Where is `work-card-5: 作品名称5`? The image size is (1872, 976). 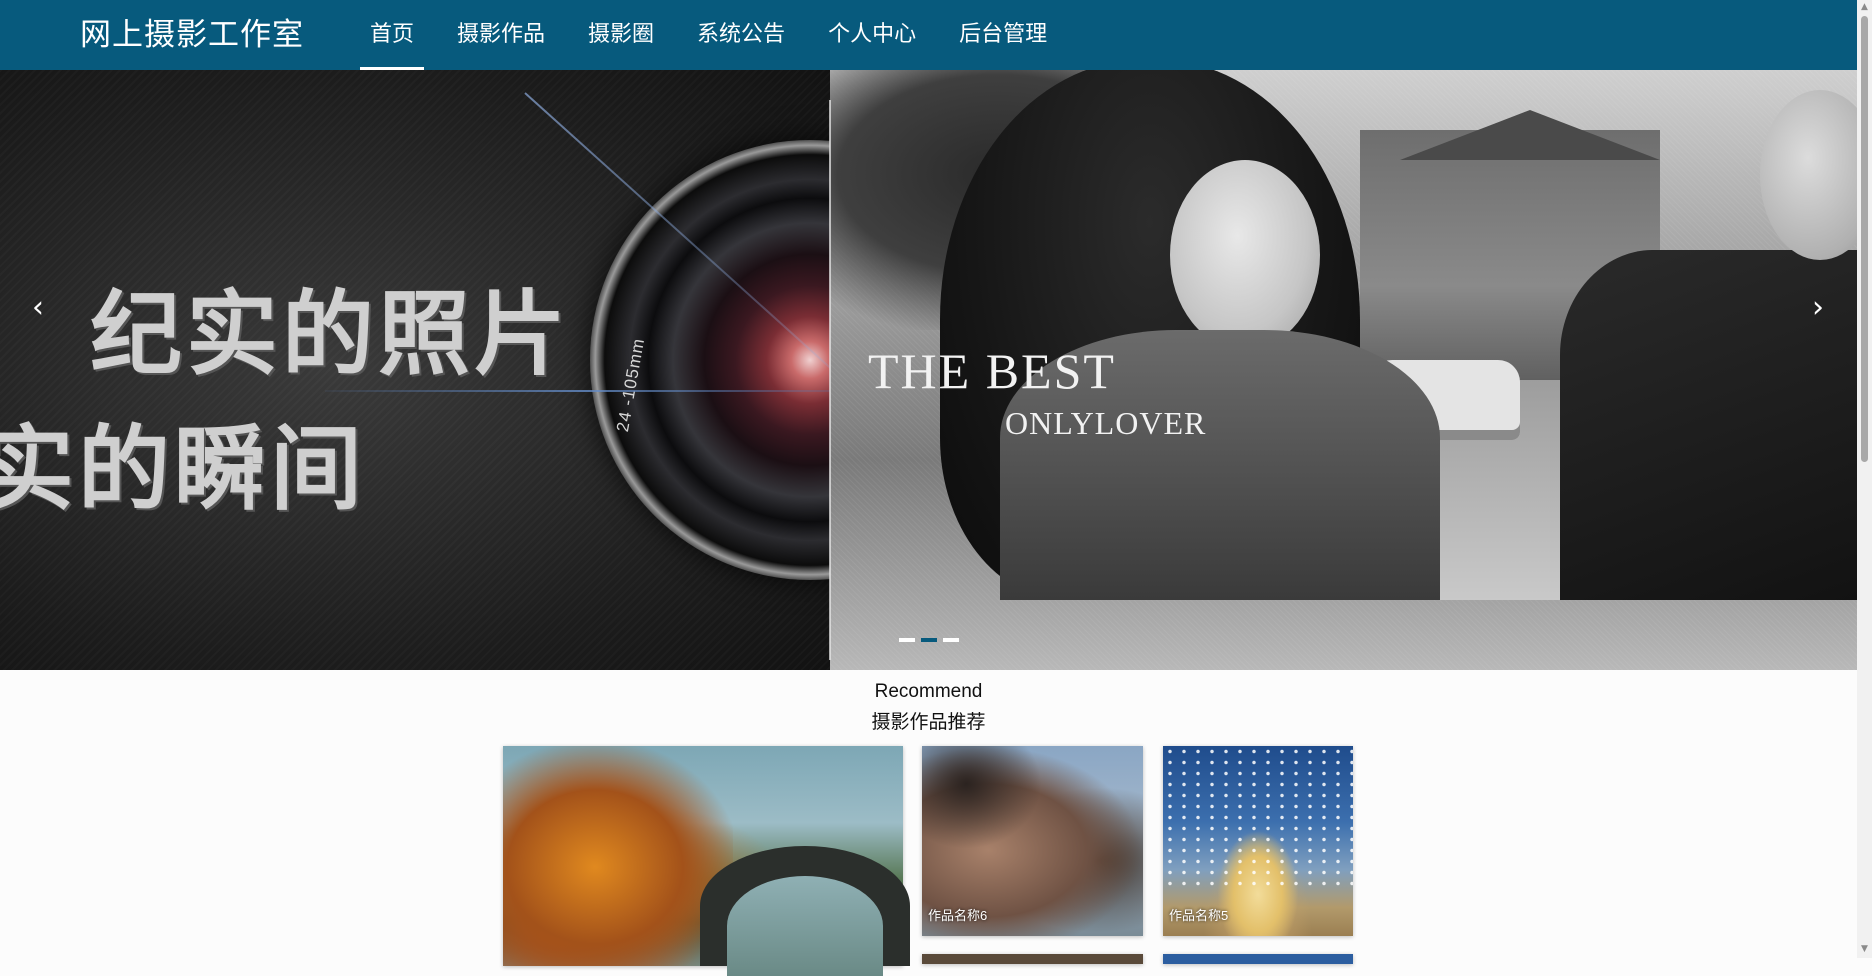
work-card-5: 作品名称5 is located at coordinates (1258, 841).